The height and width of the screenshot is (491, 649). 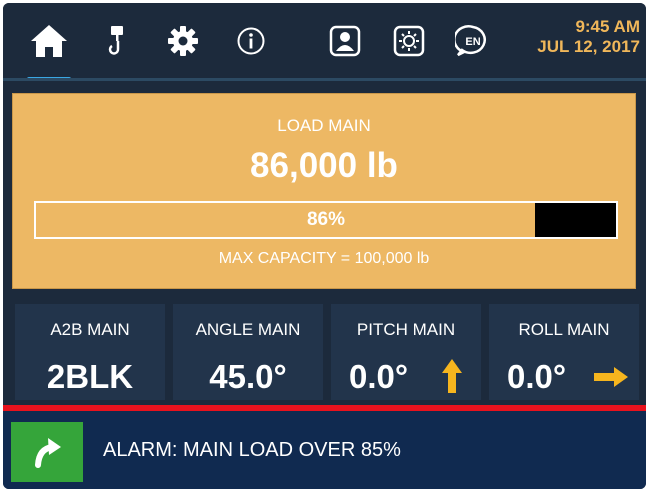 I want to click on crane-hook-icon, so click(x=115, y=40).